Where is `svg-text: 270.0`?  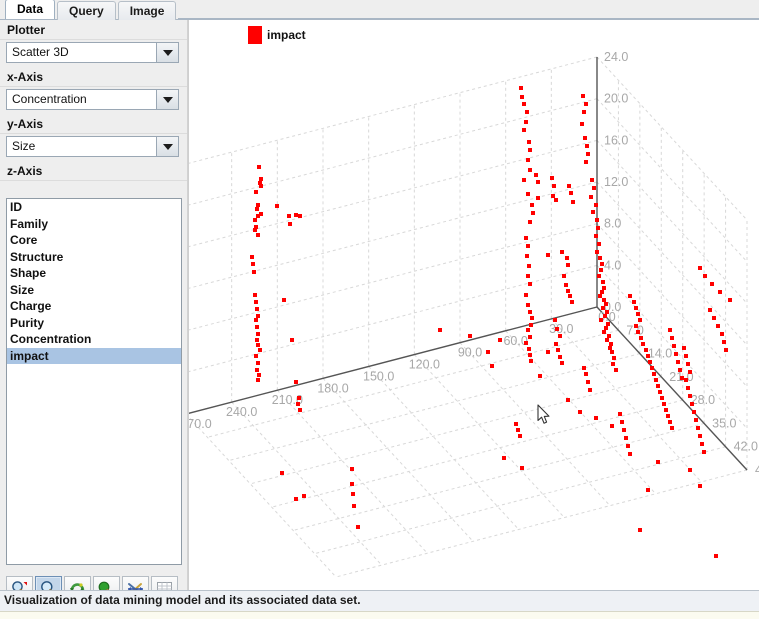 svg-text: 270.0 is located at coordinates (200, 424).